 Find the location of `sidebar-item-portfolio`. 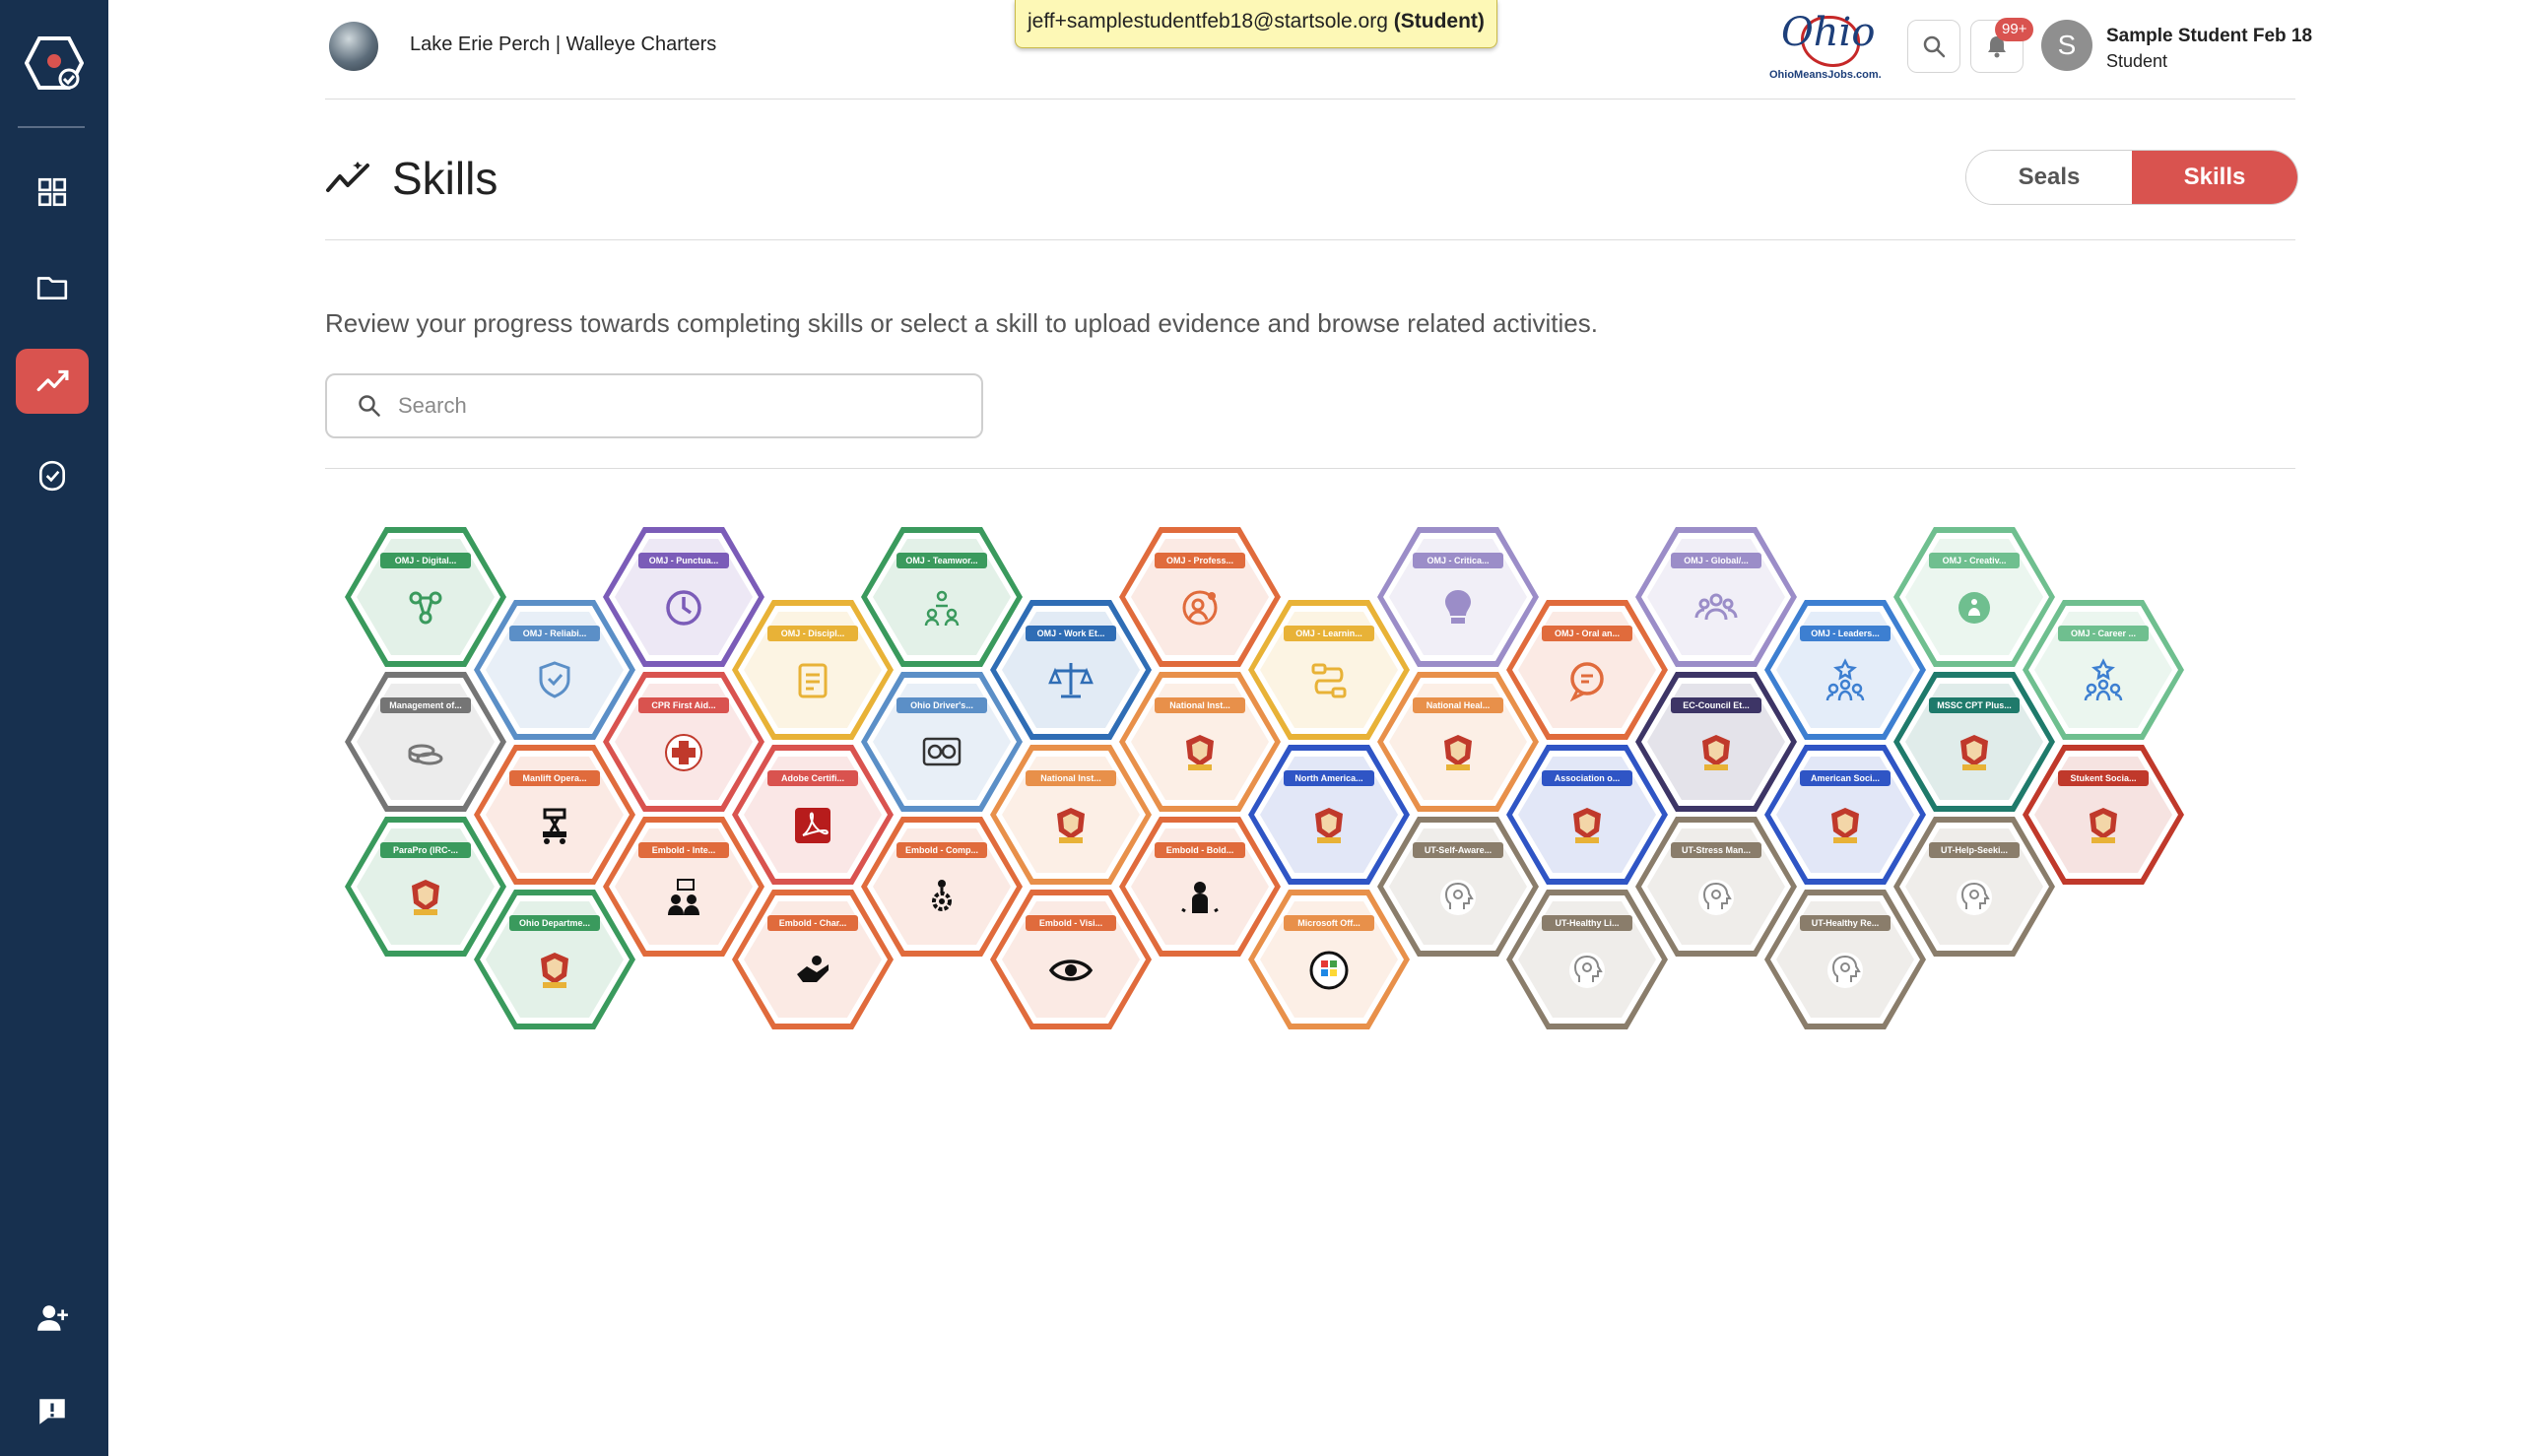

sidebar-item-portfolio is located at coordinates (52, 286).